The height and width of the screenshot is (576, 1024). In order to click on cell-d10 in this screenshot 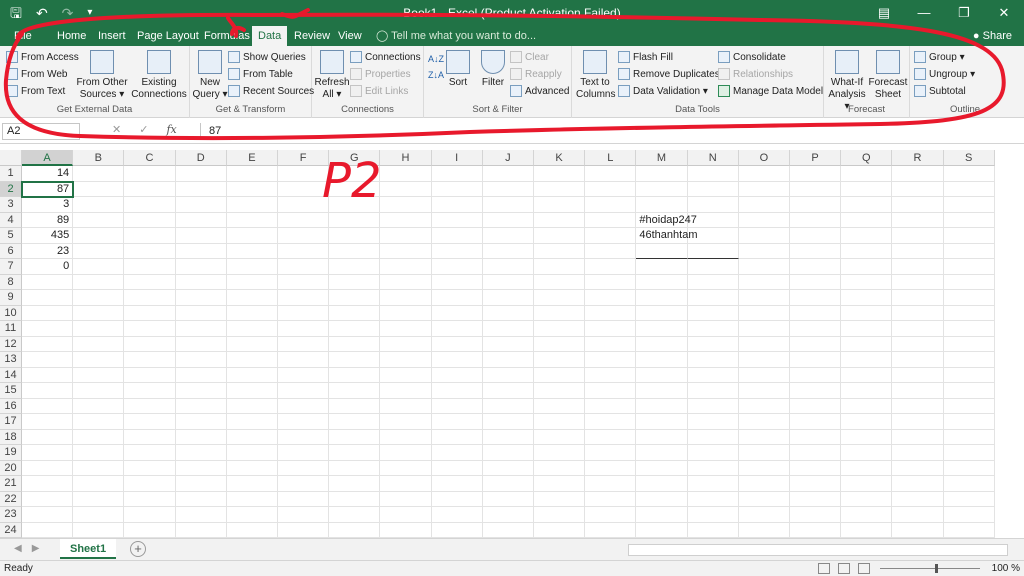, I will do `click(201, 313)`.